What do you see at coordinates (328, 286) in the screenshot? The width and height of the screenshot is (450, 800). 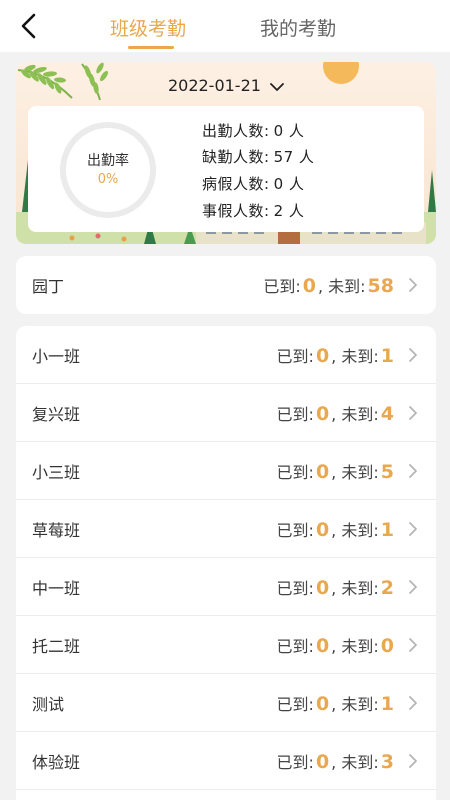 I see `row-counts: 已到: 0, 未到: 58` at bounding box center [328, 286].